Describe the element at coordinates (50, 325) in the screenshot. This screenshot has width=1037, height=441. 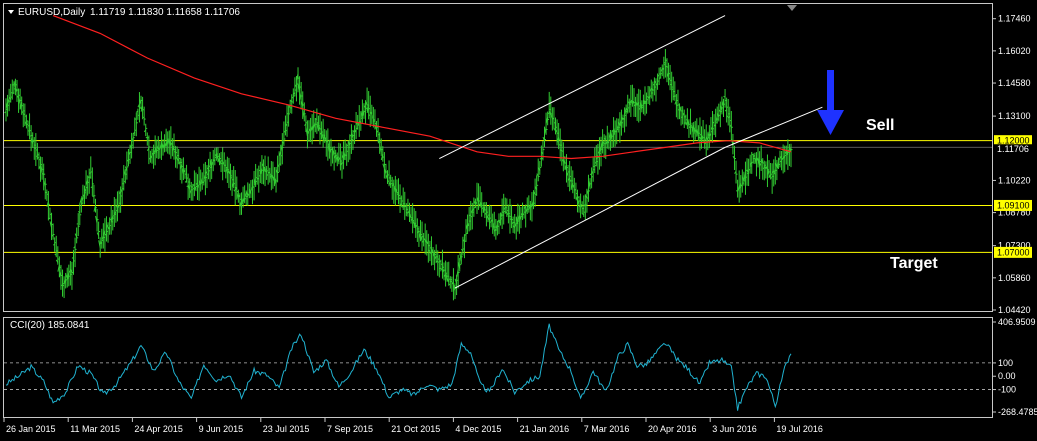
I see `cci-label: CCI(20) 185.0841` at that location.